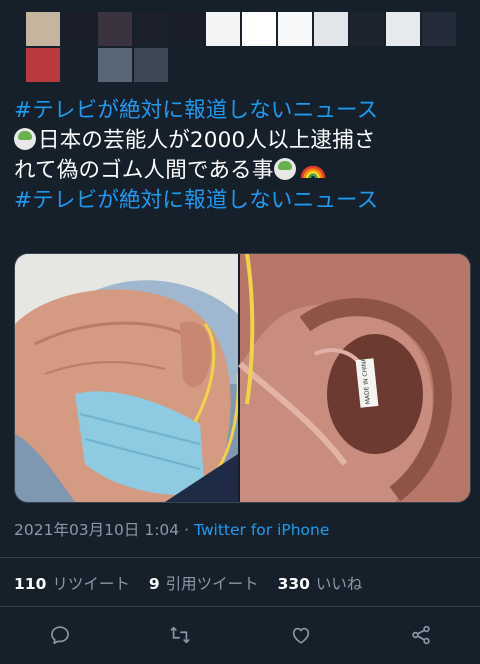 This screenshot has height=664, width=480. What do you see at coordinates (312, 172) in the screenshot?
I see `rainbow-emoji` at bounding box center [312, 172].